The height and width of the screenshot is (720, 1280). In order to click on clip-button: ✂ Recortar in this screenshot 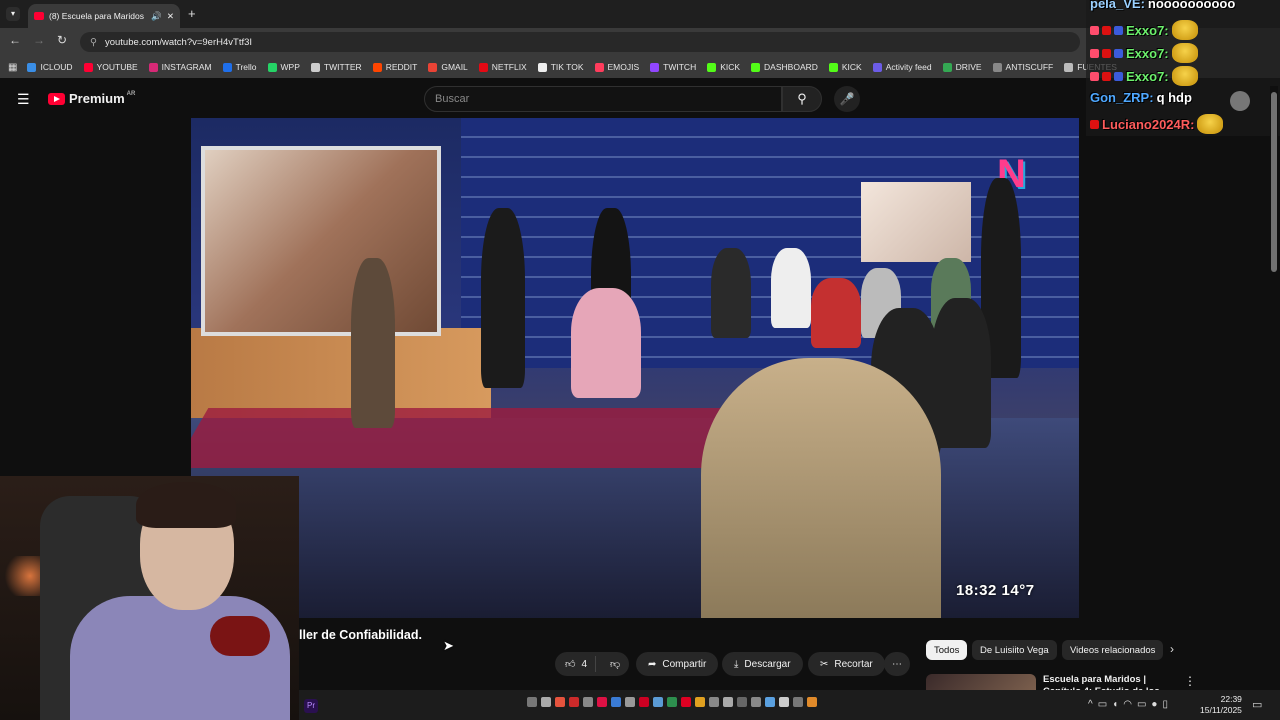, I will do `click(846, 664)`.